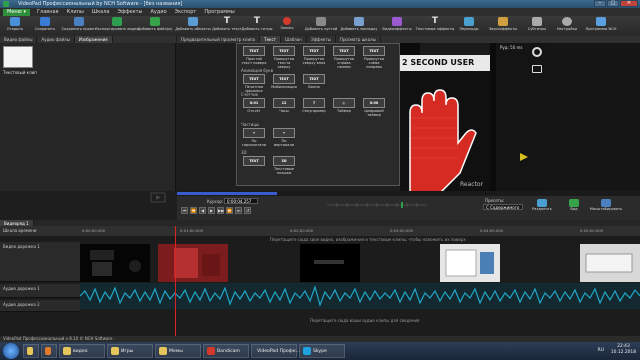  Describe the element at coordinates (254, 137) in the screenshot. I see `text-template-item: ✦ По горизонтали` at that location.